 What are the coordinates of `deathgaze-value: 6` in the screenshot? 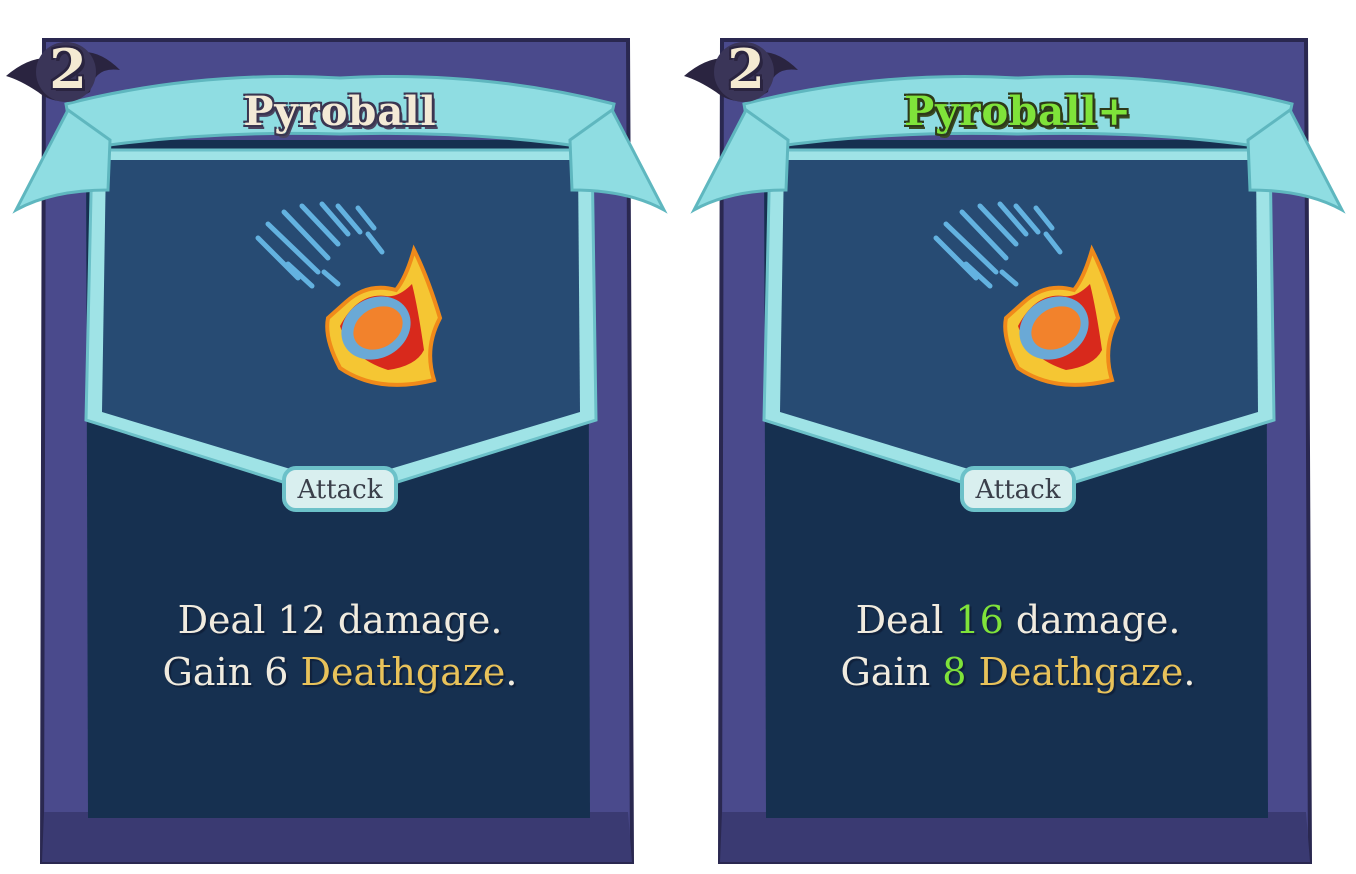 It's located at (276, 672).